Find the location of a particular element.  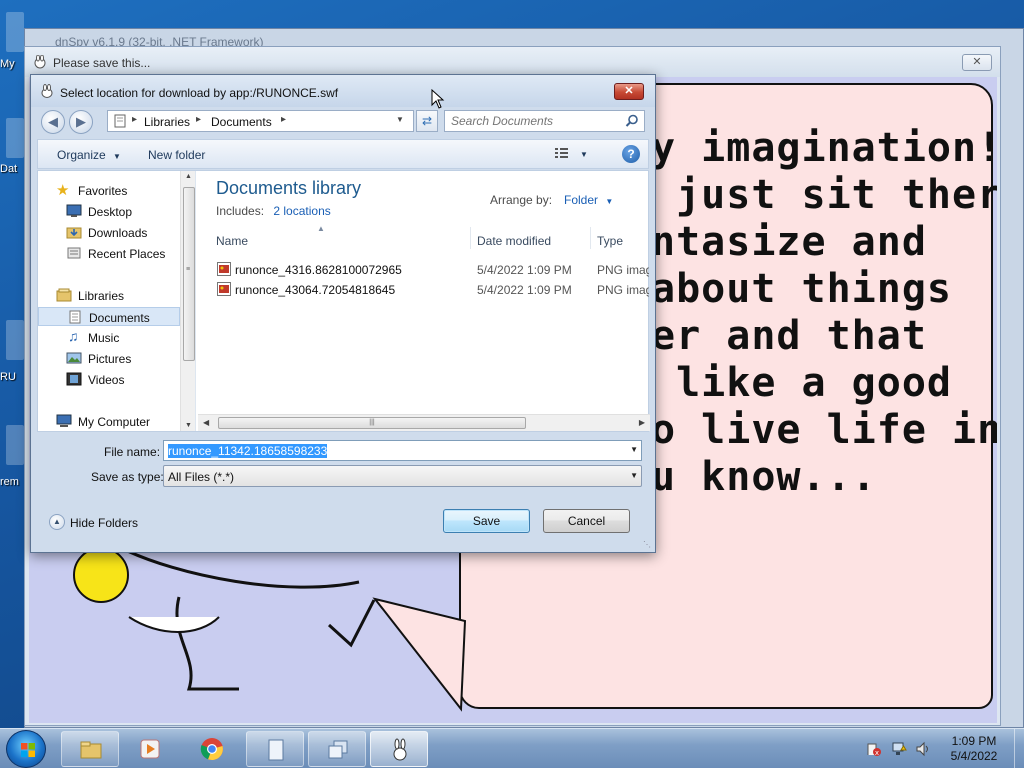

show-desktop-button is located at coordinates (1019, 748).